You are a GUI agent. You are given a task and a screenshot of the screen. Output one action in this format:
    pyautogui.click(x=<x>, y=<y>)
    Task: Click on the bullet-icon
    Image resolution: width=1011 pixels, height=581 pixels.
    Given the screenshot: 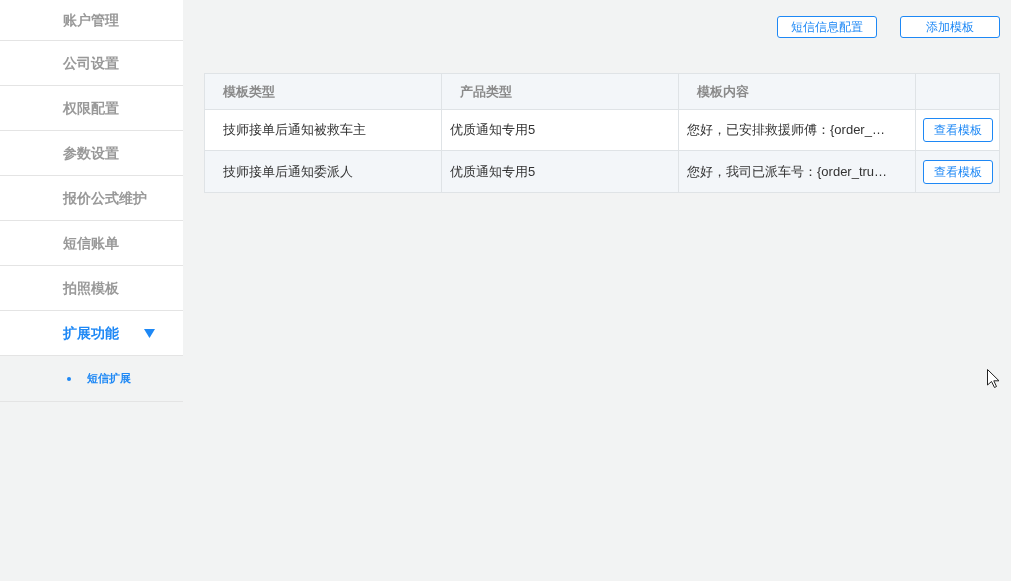 What is the action you would take?
    pyautogui.click(x=69, y=378)
    